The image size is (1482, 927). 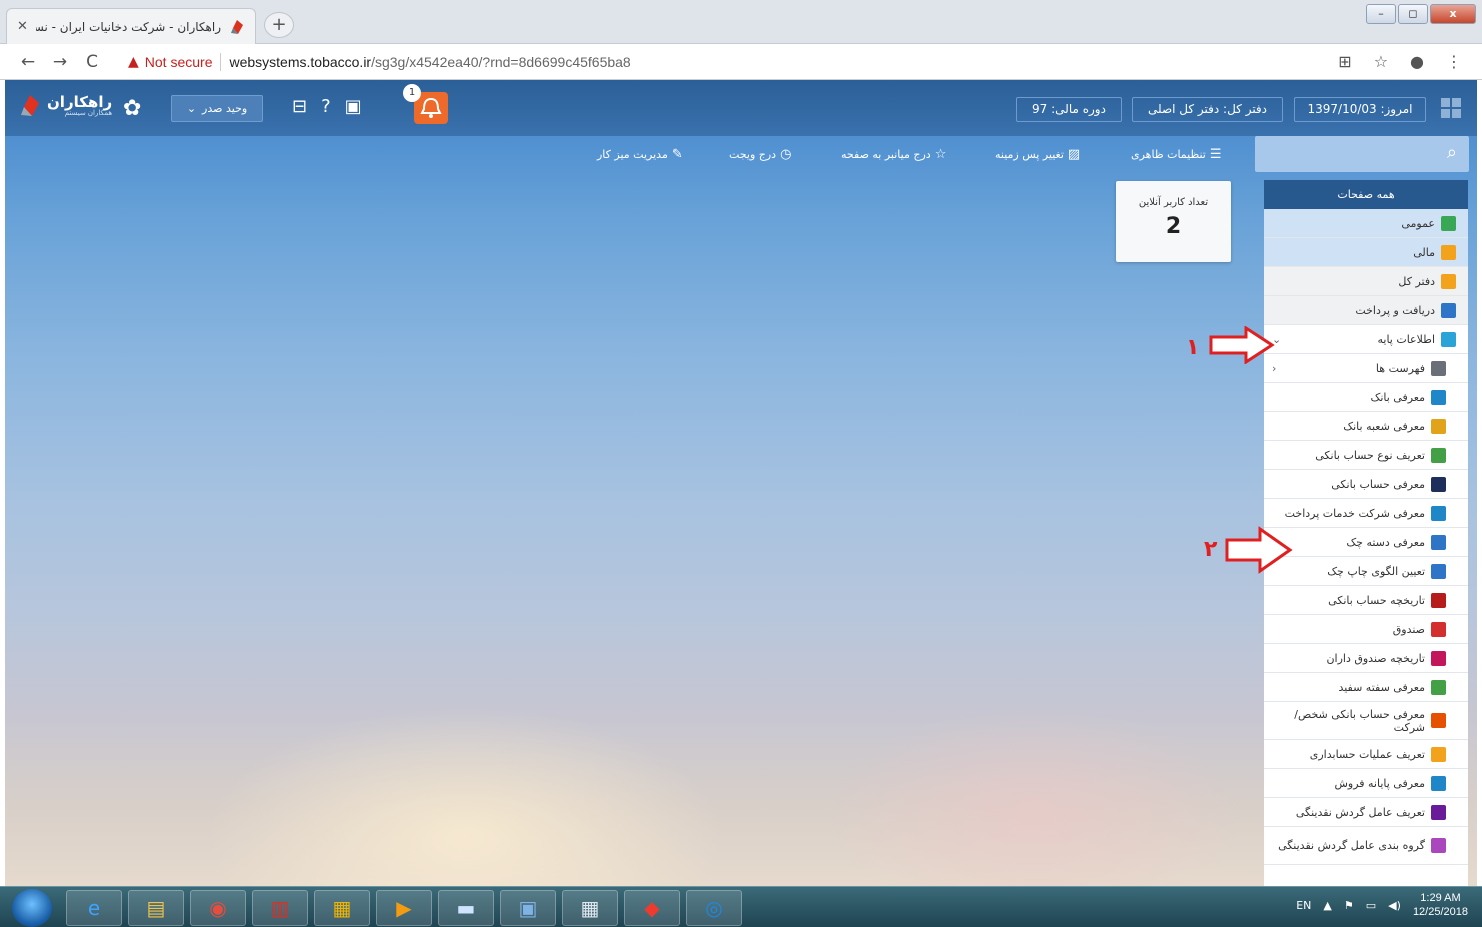 I want to click on desk-management-button: ✎مدیریت میز کار, so click(x=640, y=154).